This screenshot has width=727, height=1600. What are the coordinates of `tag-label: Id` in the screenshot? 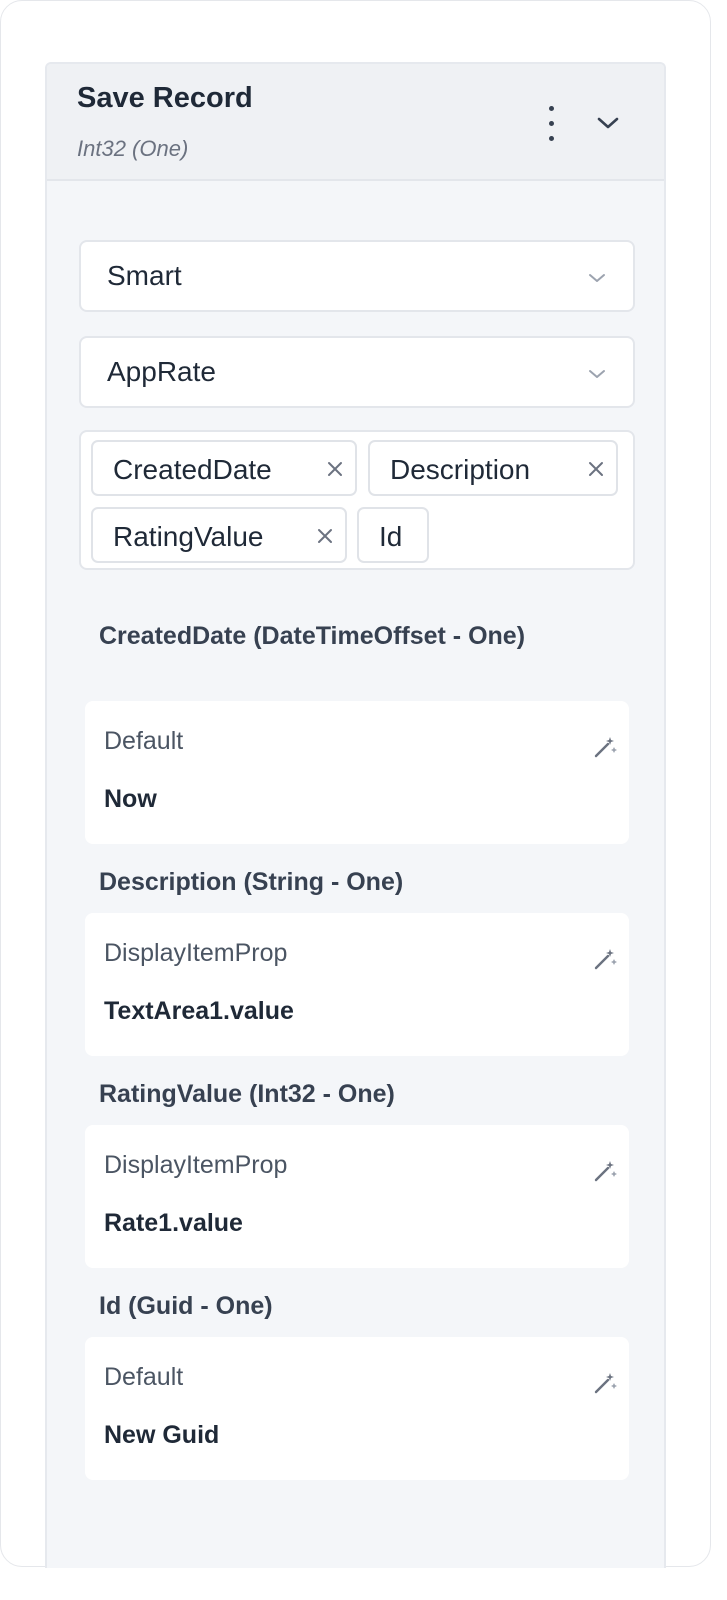 It's located at (391, 536).